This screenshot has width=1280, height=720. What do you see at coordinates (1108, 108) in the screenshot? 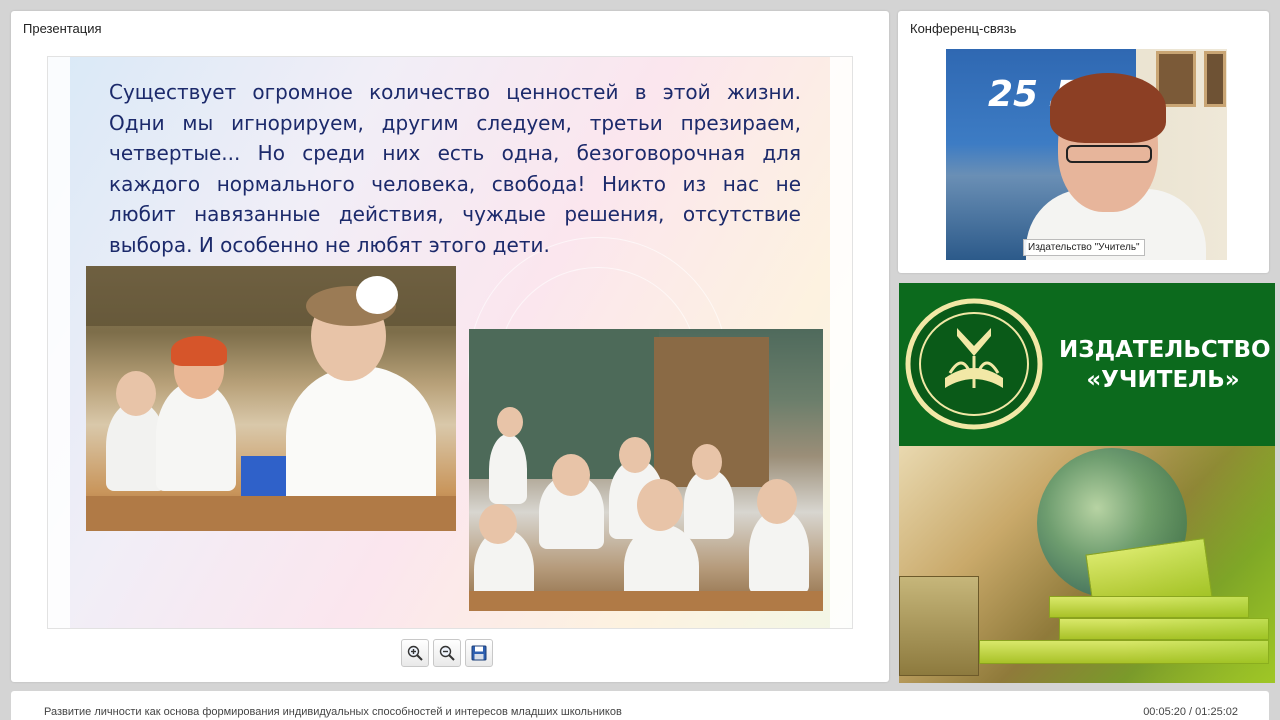
I see `speaker-hair` at bounding box center [1108, 108].